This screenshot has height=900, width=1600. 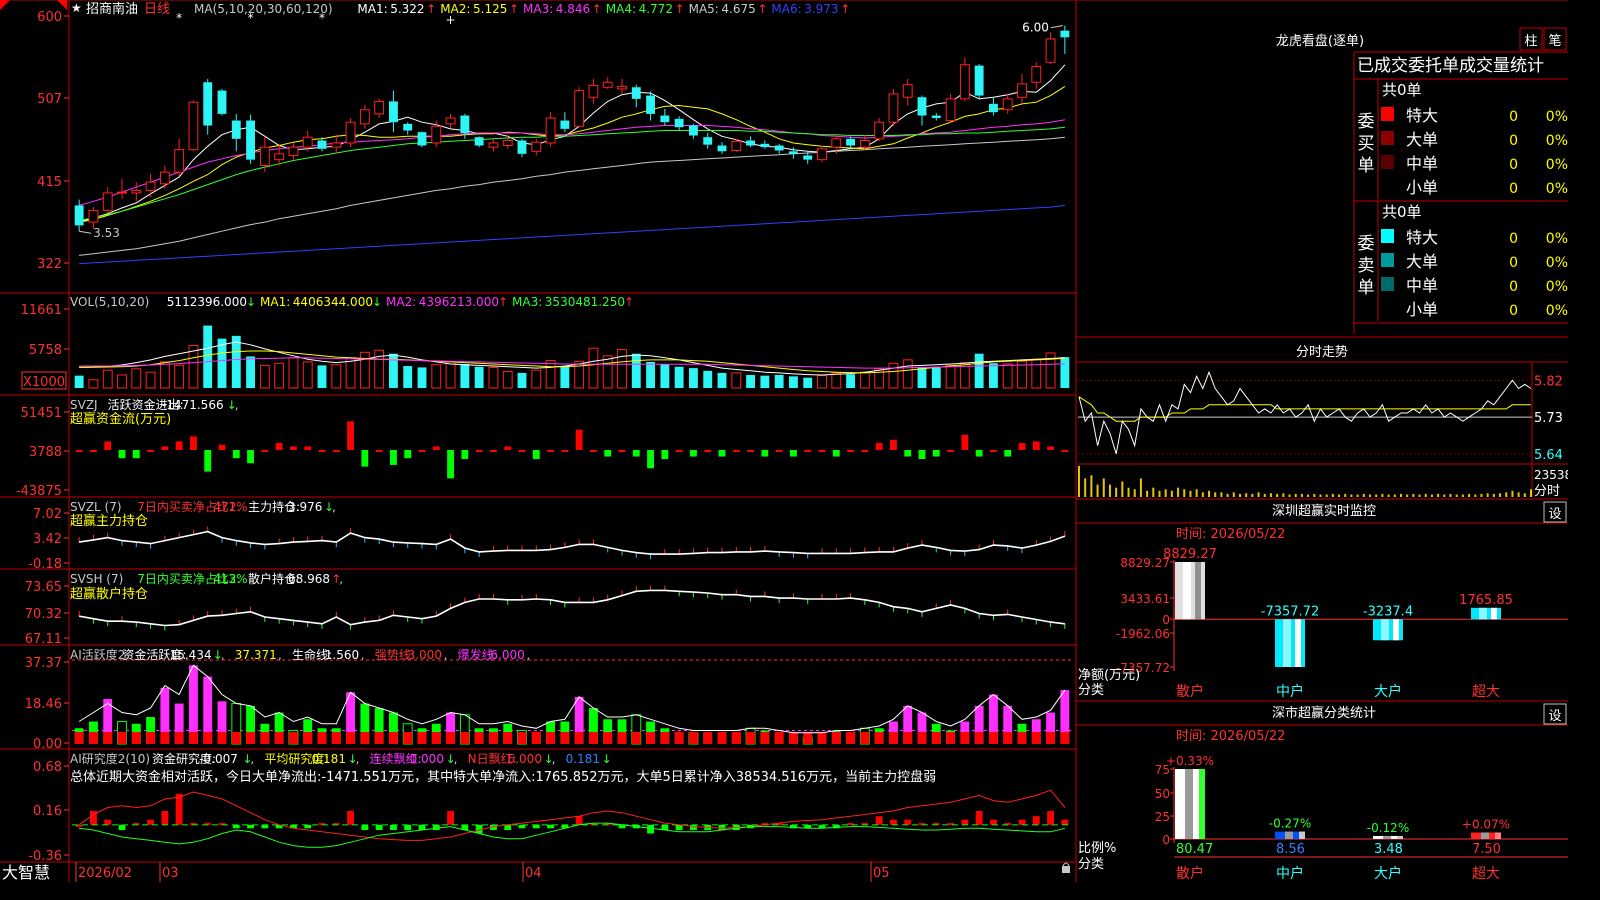 What do you see at coordinates (1422, 309) in the screenshot?
I see `order-size-label: 小单` at bounding box center [1422, 309].